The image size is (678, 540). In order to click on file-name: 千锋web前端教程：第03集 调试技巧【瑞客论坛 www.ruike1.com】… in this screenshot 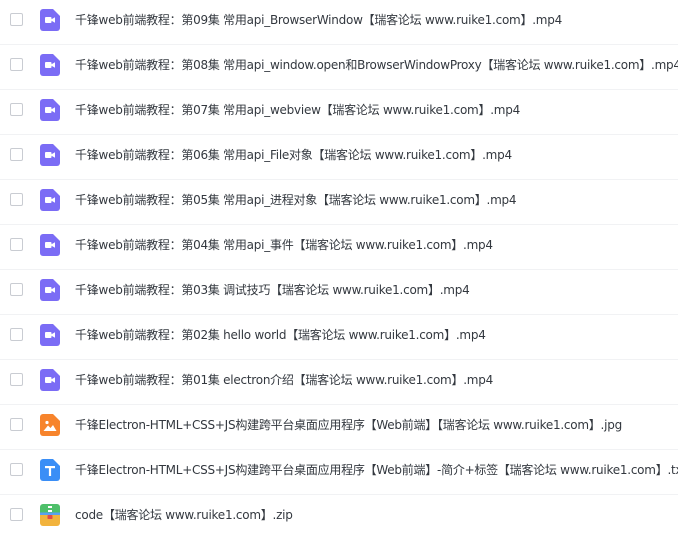, I will do `click(272, 290)`.